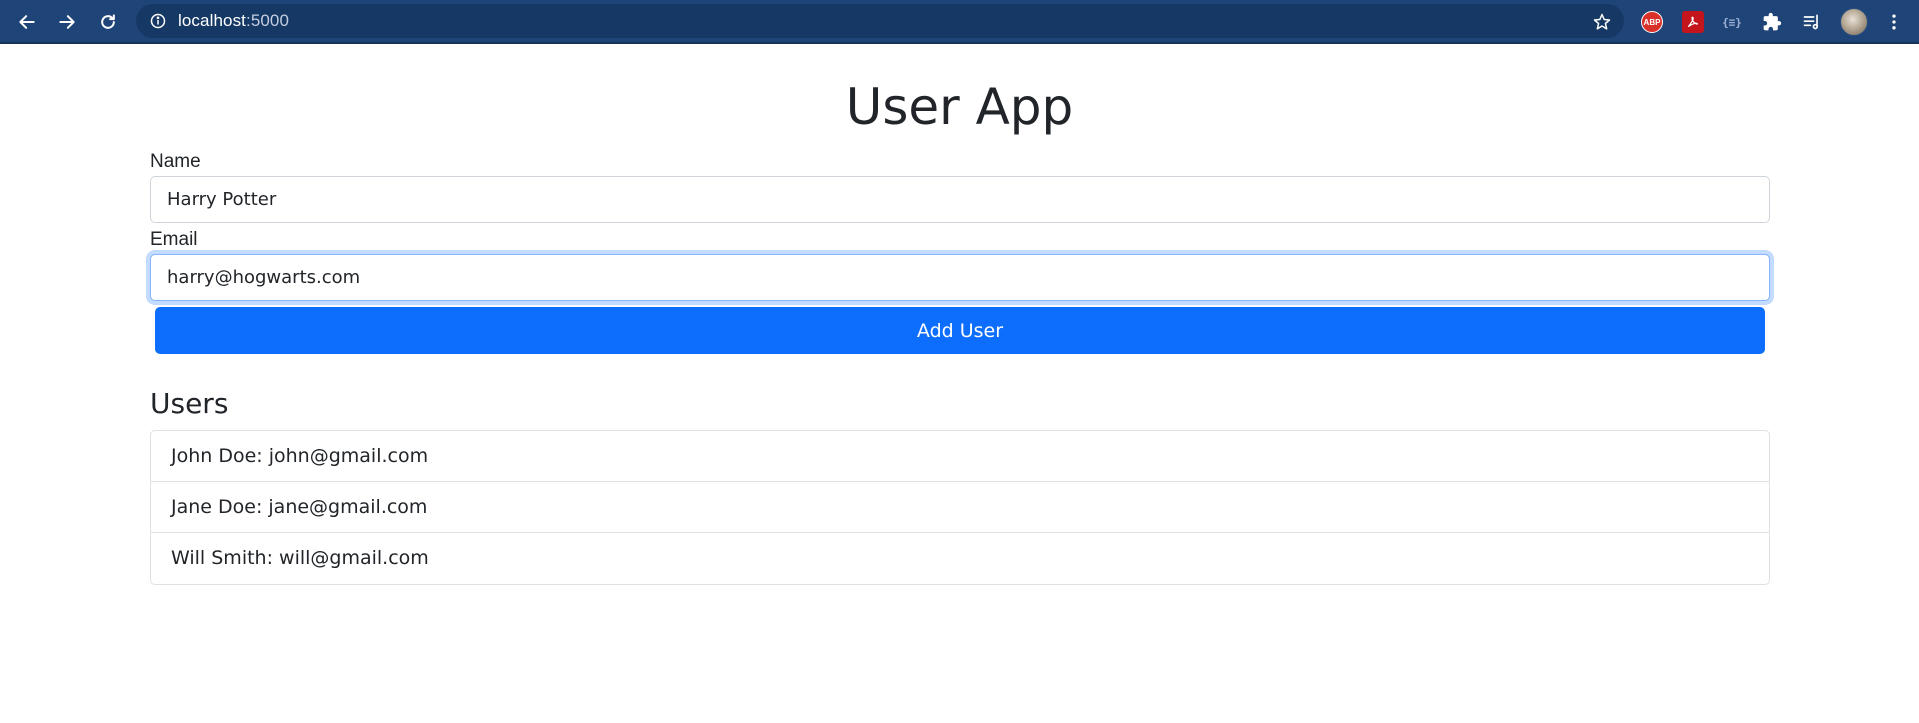  I want to click on browser-menu-icon, so click(1894, 22).